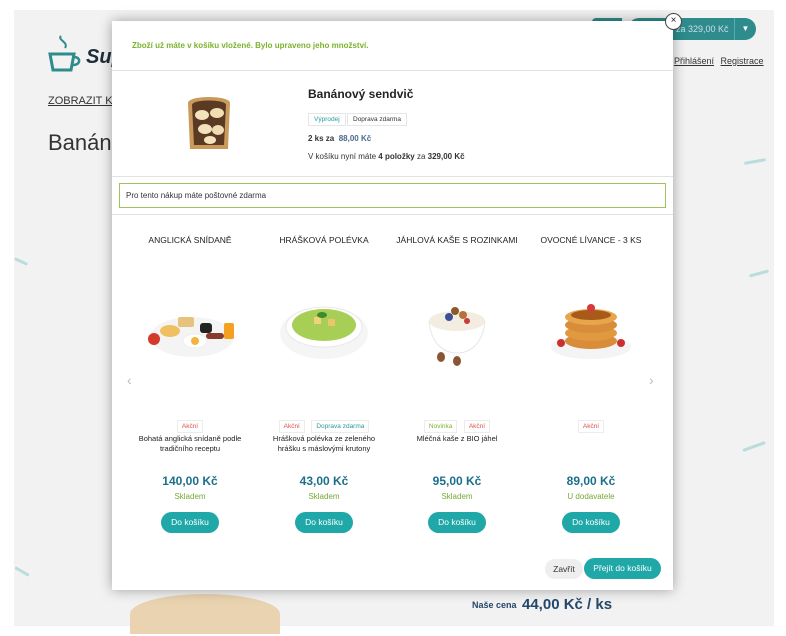 Image resolution: width=786 pixels, height=636 pixels. What do you see at coordinates (591, 240) in the screenshot?
I see `recommended-product-name: OVOCNÉ LÍVANCE - 3 KS` at bounding box center [591, 240].